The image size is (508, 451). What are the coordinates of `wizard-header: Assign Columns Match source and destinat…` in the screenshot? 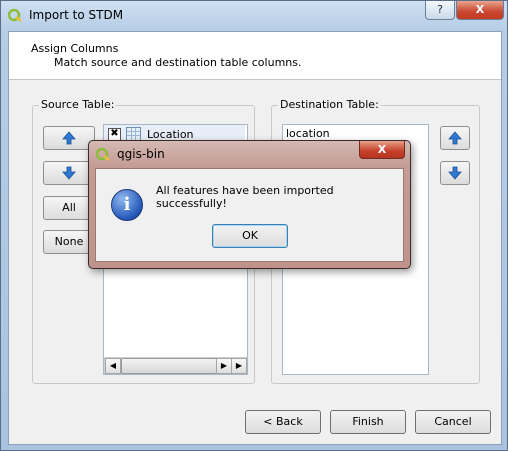 It's located at (255, 56).